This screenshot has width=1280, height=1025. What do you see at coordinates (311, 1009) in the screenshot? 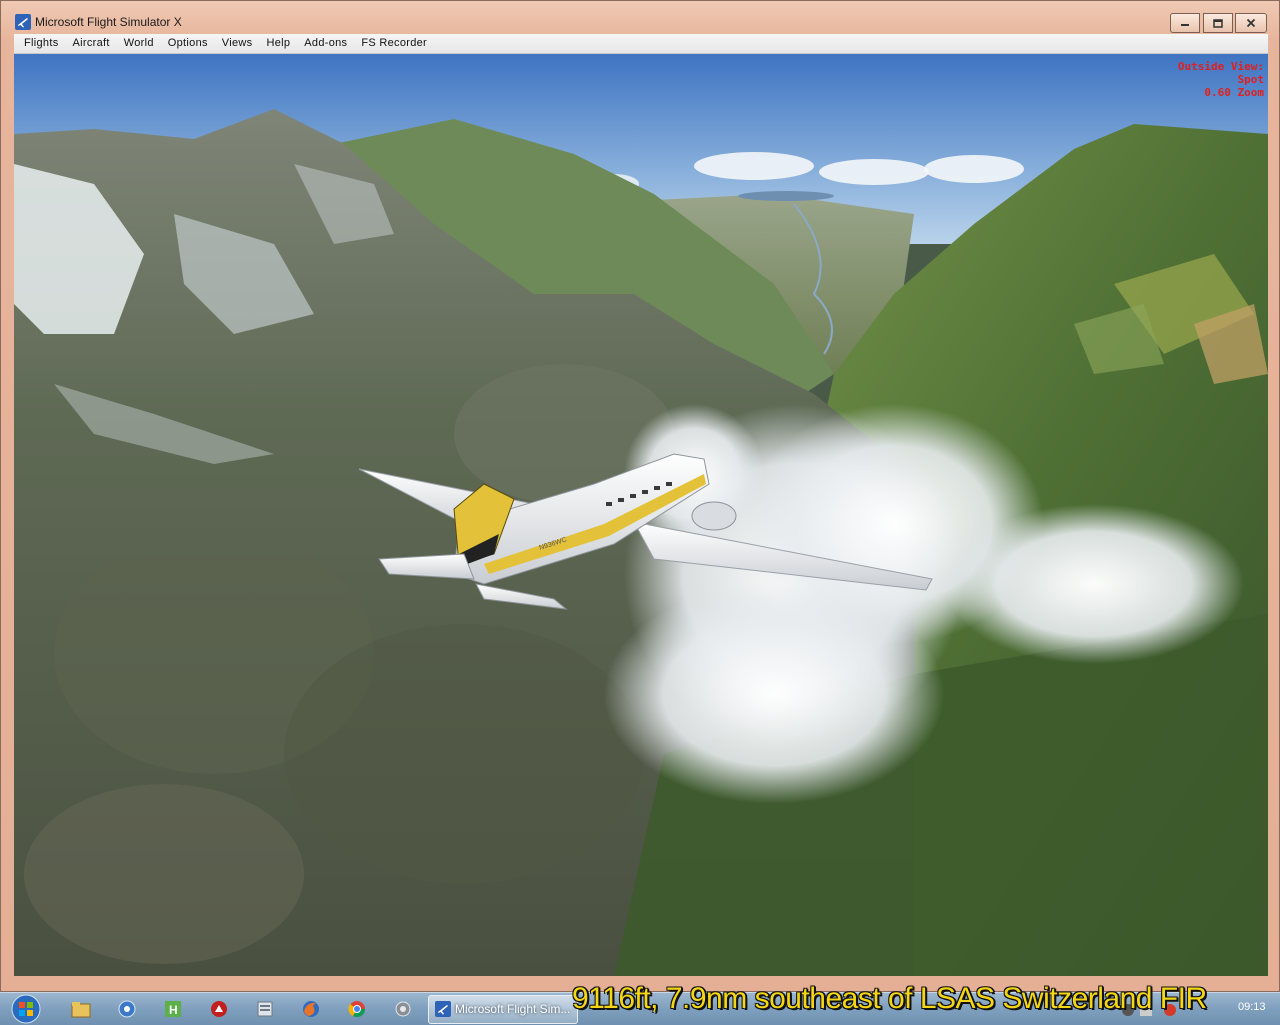
I see `firefox-icon` at bounding box center [311, 1009].